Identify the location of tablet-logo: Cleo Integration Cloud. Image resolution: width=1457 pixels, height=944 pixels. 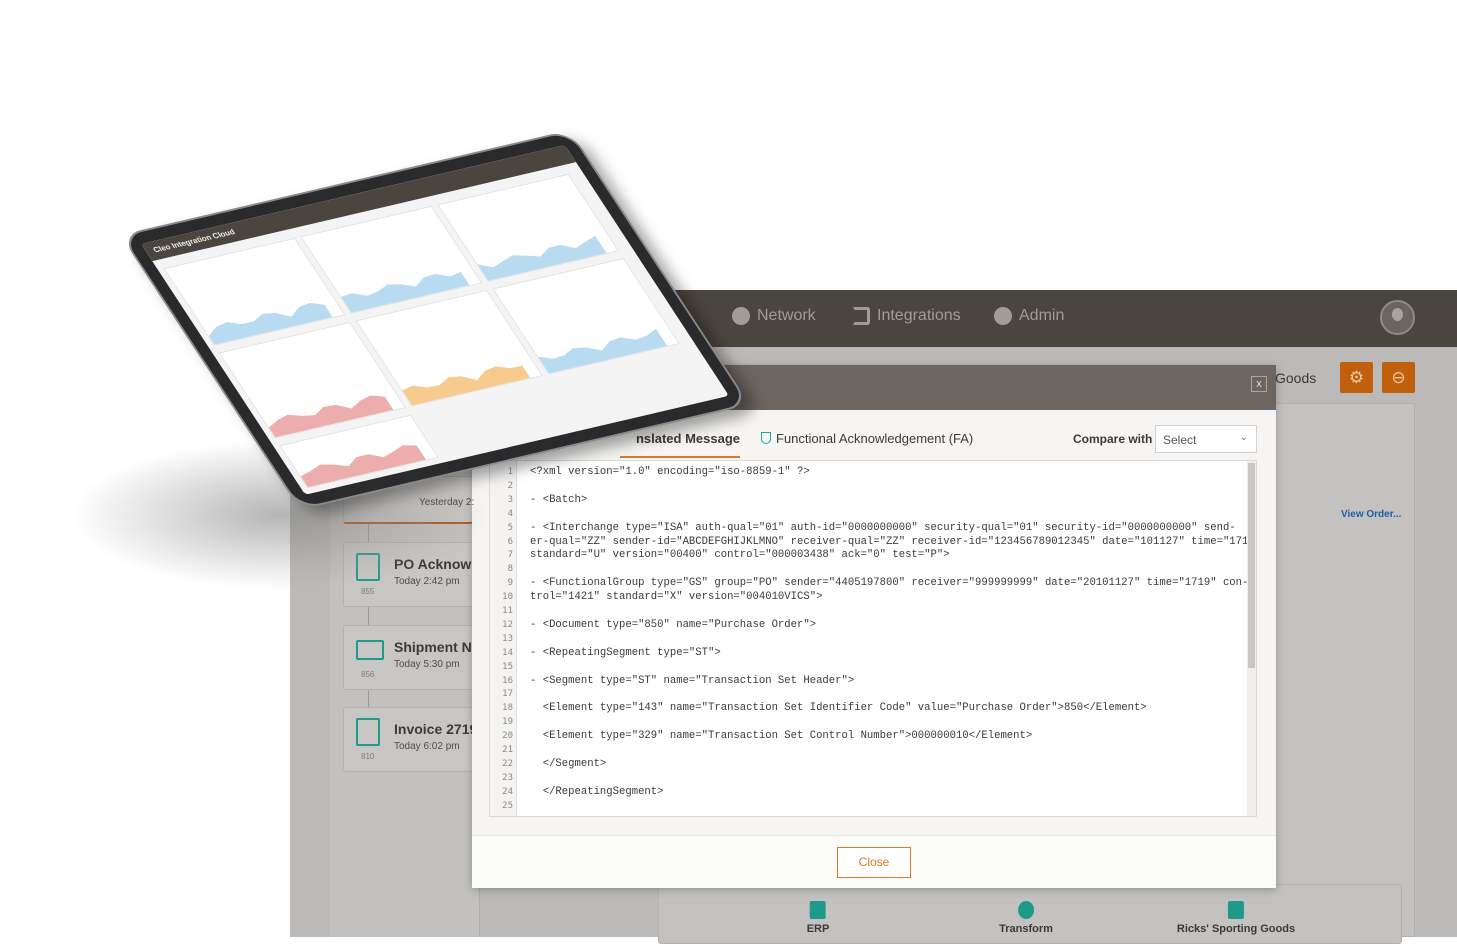
(194, 241).